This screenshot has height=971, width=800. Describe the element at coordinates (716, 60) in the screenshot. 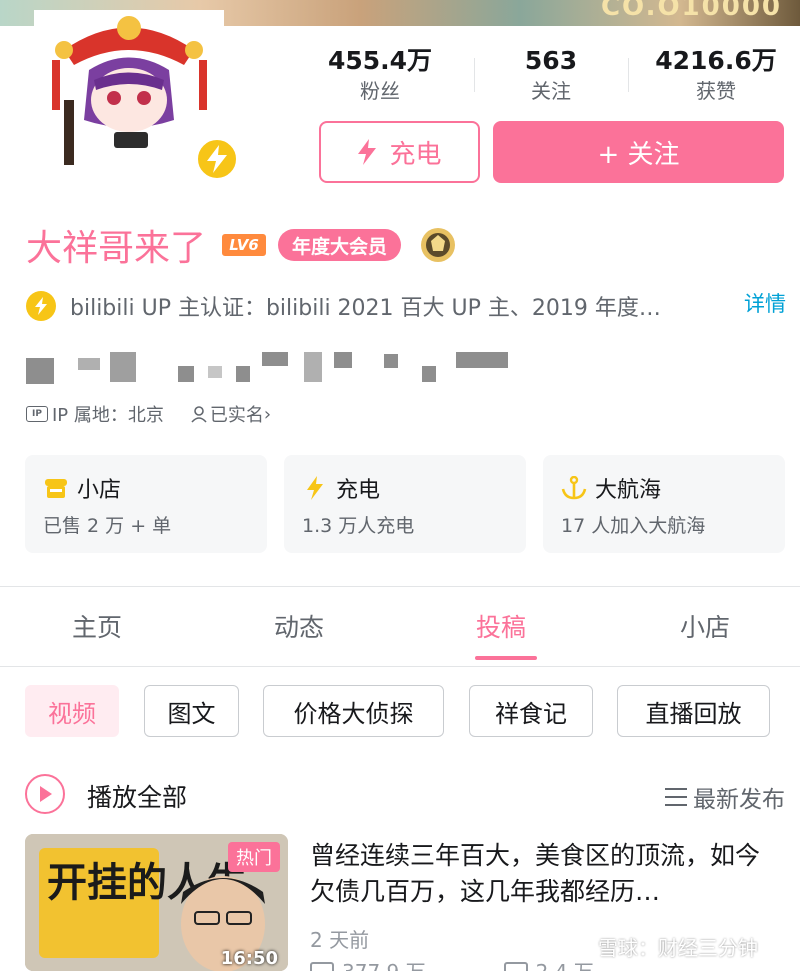

I see `stat-value: 4216.6万` at that location.